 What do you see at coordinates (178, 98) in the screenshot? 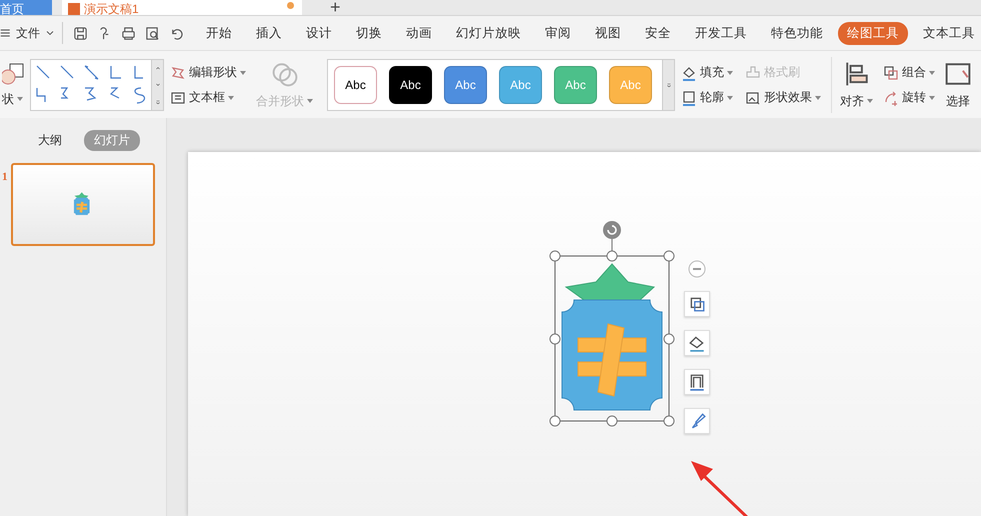
I see `text-box-icon` at bounding box center [178, 98].